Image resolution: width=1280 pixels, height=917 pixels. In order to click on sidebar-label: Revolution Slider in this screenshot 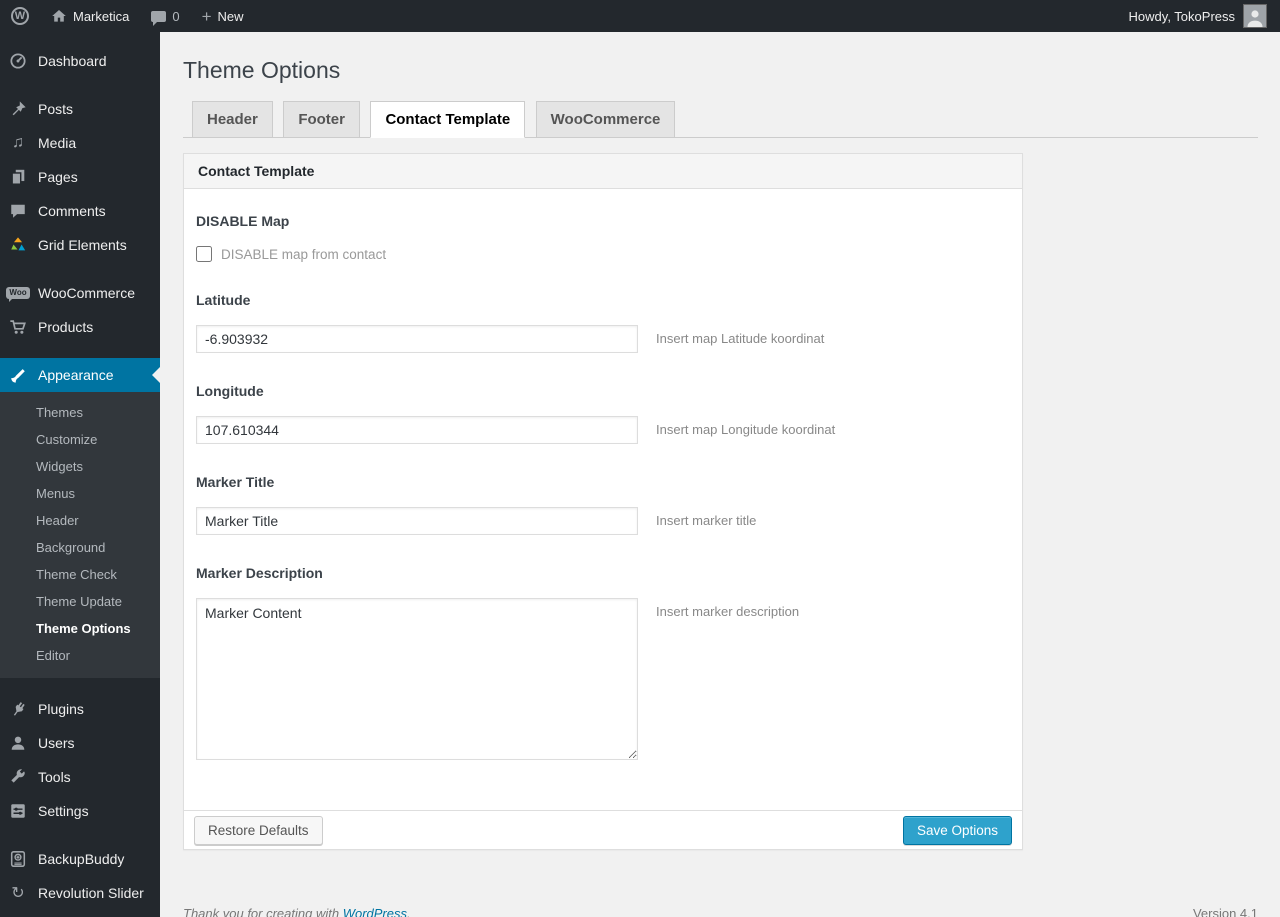, I will do `click(91, 893)`.